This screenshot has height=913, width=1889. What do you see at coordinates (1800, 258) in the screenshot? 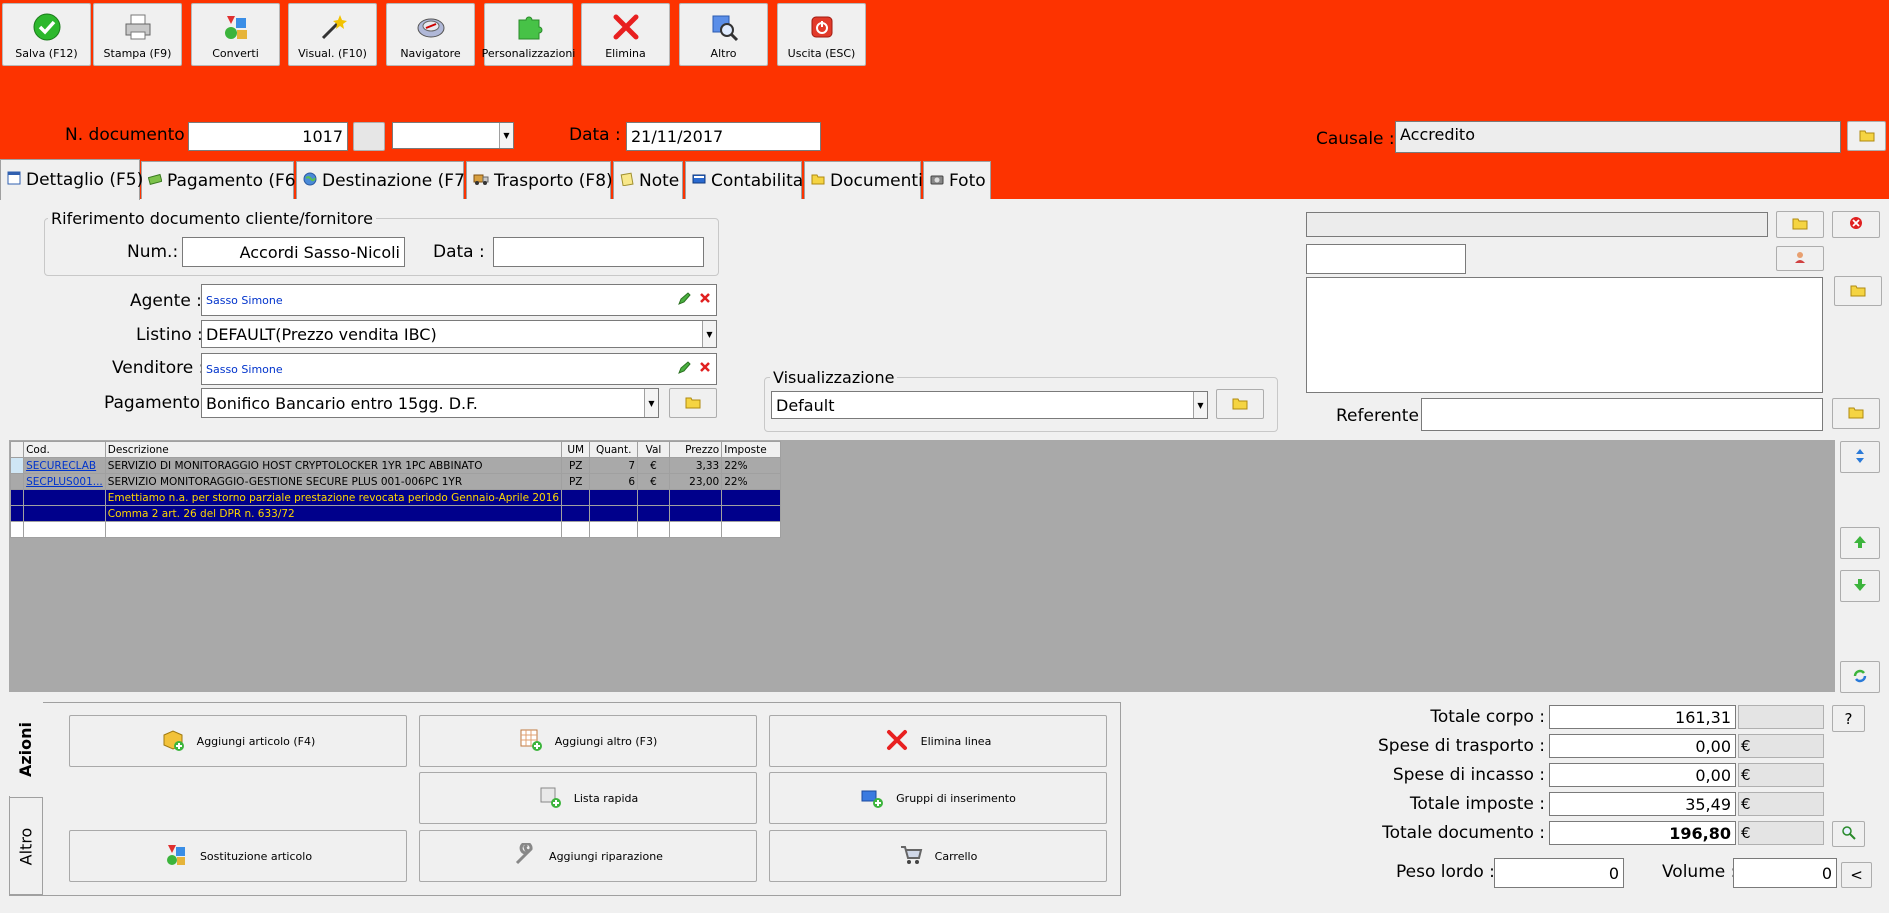
I see `customer-contact-button` at bounding box center [1800, 258].